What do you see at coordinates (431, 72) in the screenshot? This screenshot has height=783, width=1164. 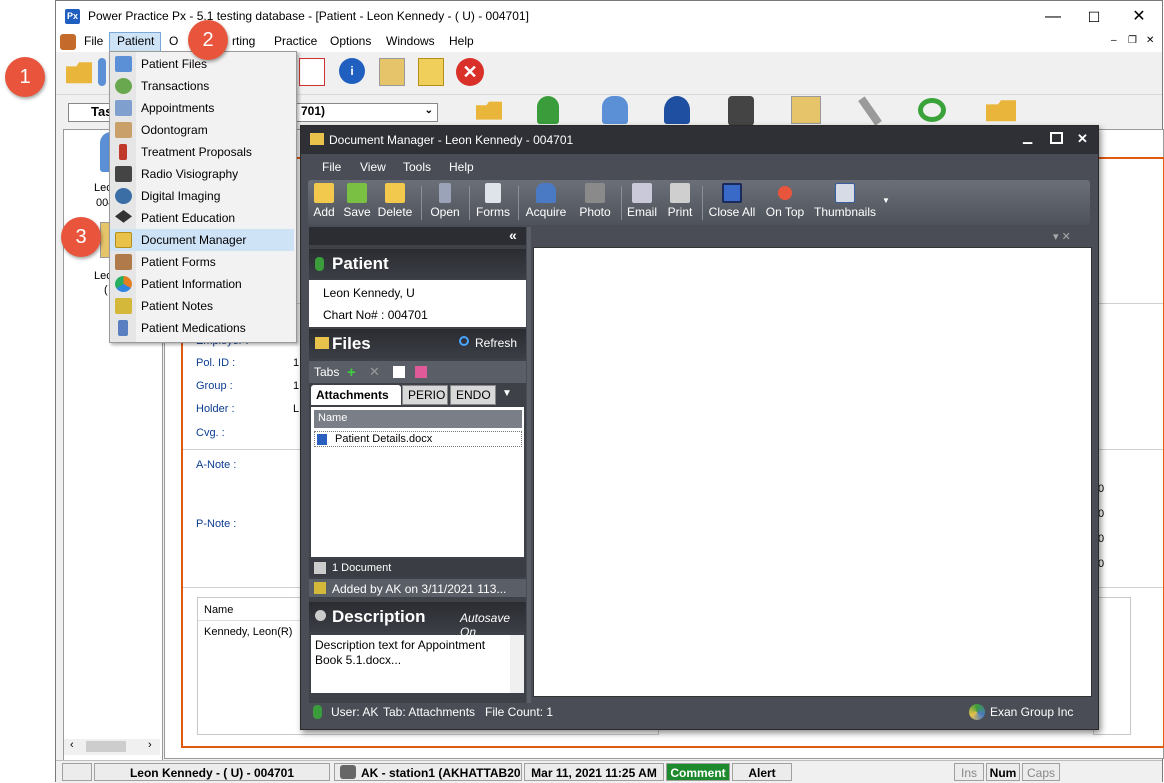 I see `folder-icon` at bounding box center [431, 72].